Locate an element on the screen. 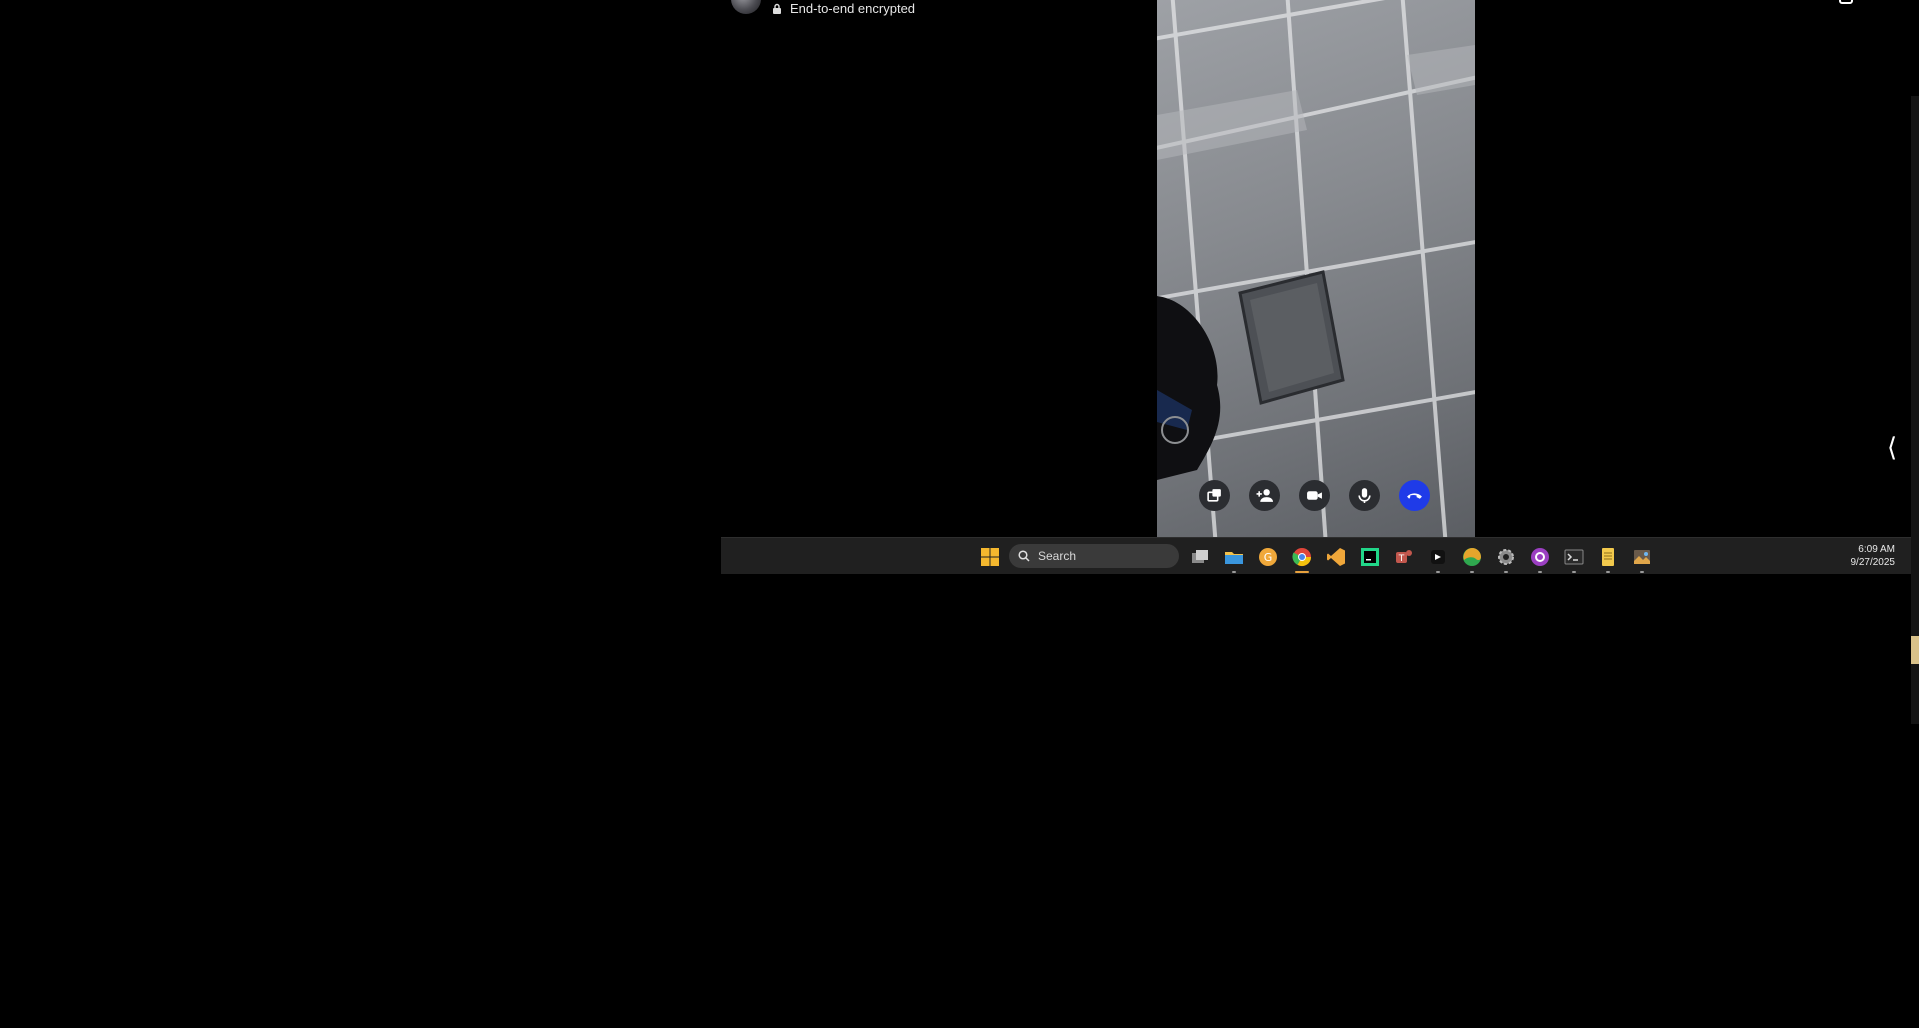 The width and height of the screenshot is (1919, 1028). search-label: Search is located at coordinates (1057, 556).